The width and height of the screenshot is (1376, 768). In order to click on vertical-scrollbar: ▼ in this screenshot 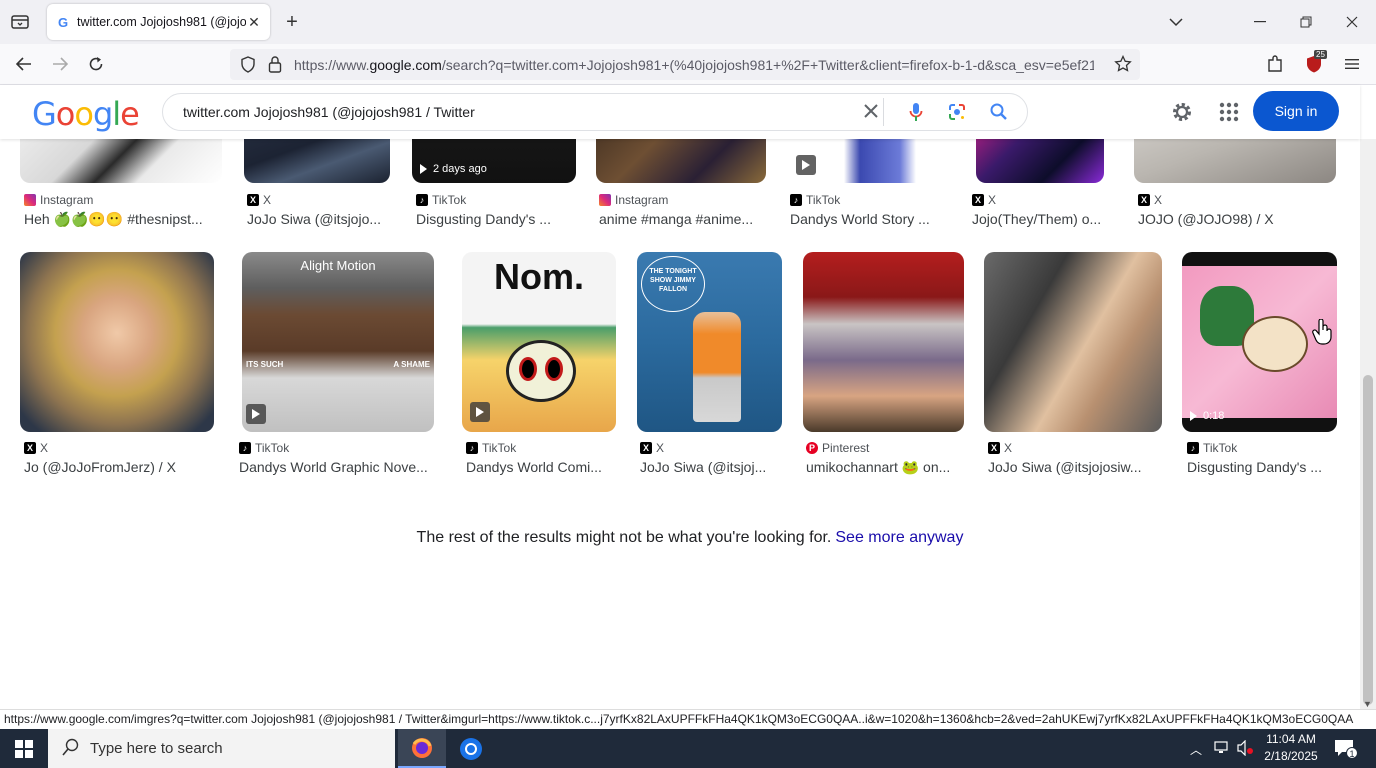, I will do `click(1368, 424)`.